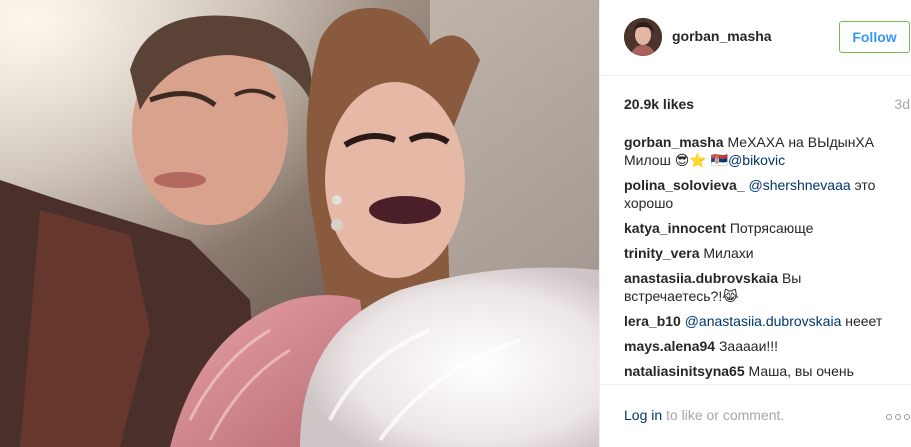  I want to click on comment-text: нееет, so click(862, 321).